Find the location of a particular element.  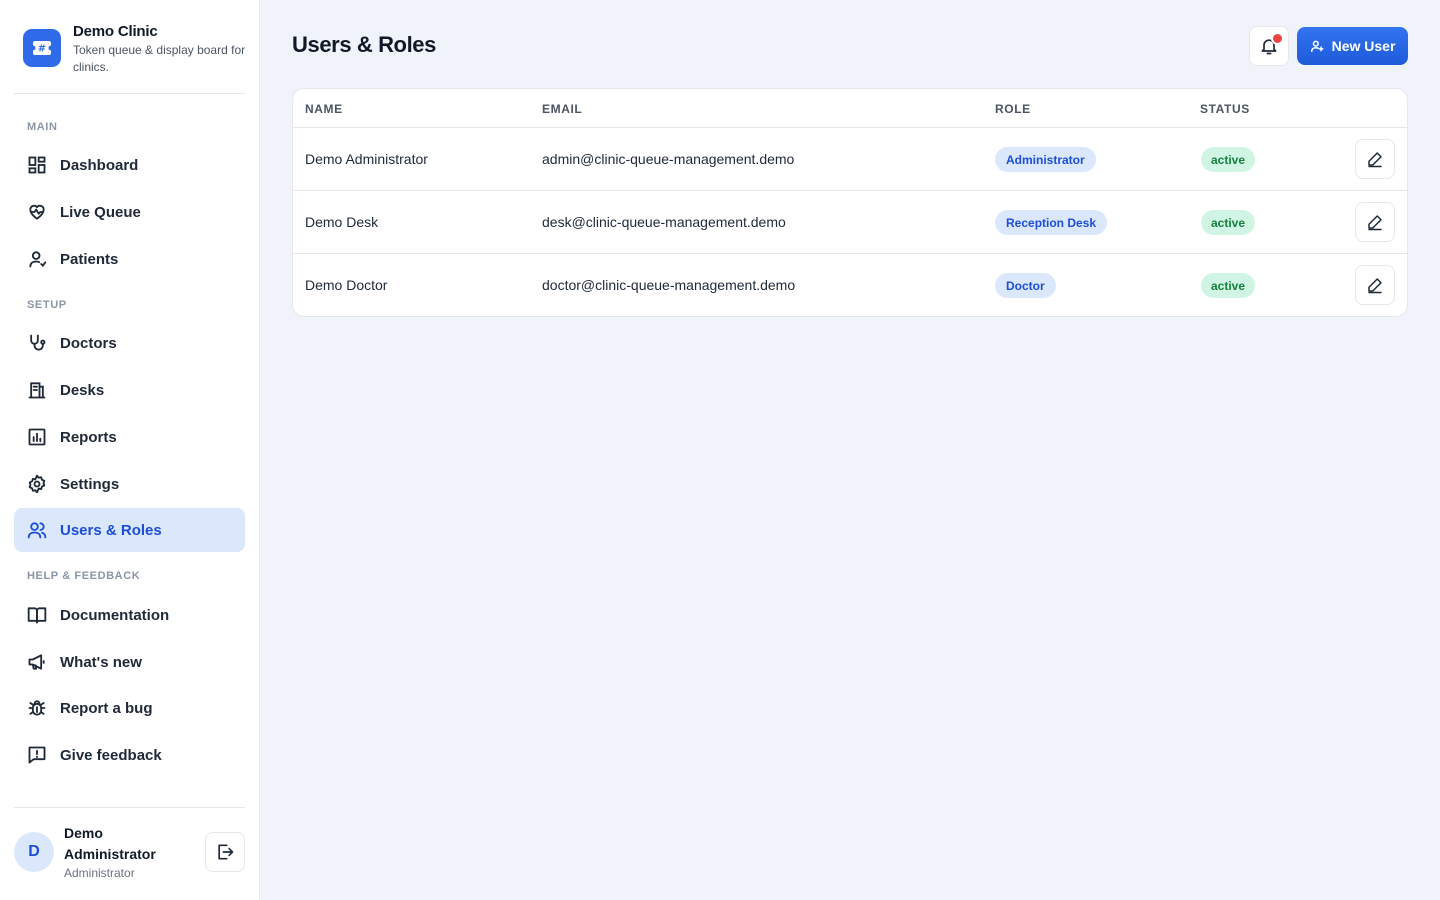

sidebar-item-label: Doctors is located at coordinates (88, 343).